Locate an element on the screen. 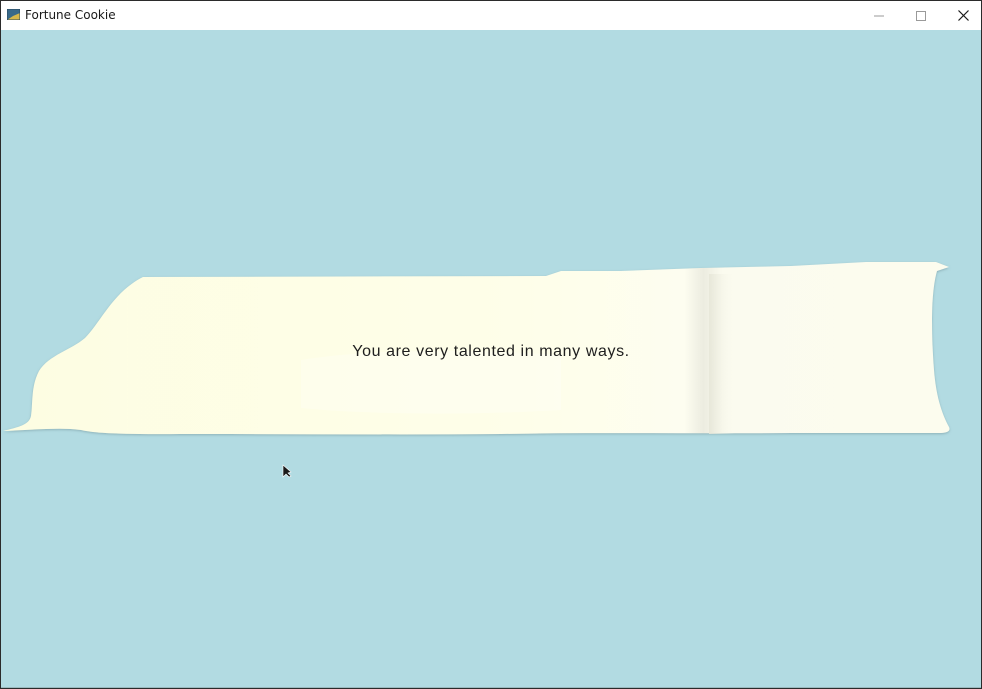  maximize-button is located at coordinates (921, 15).